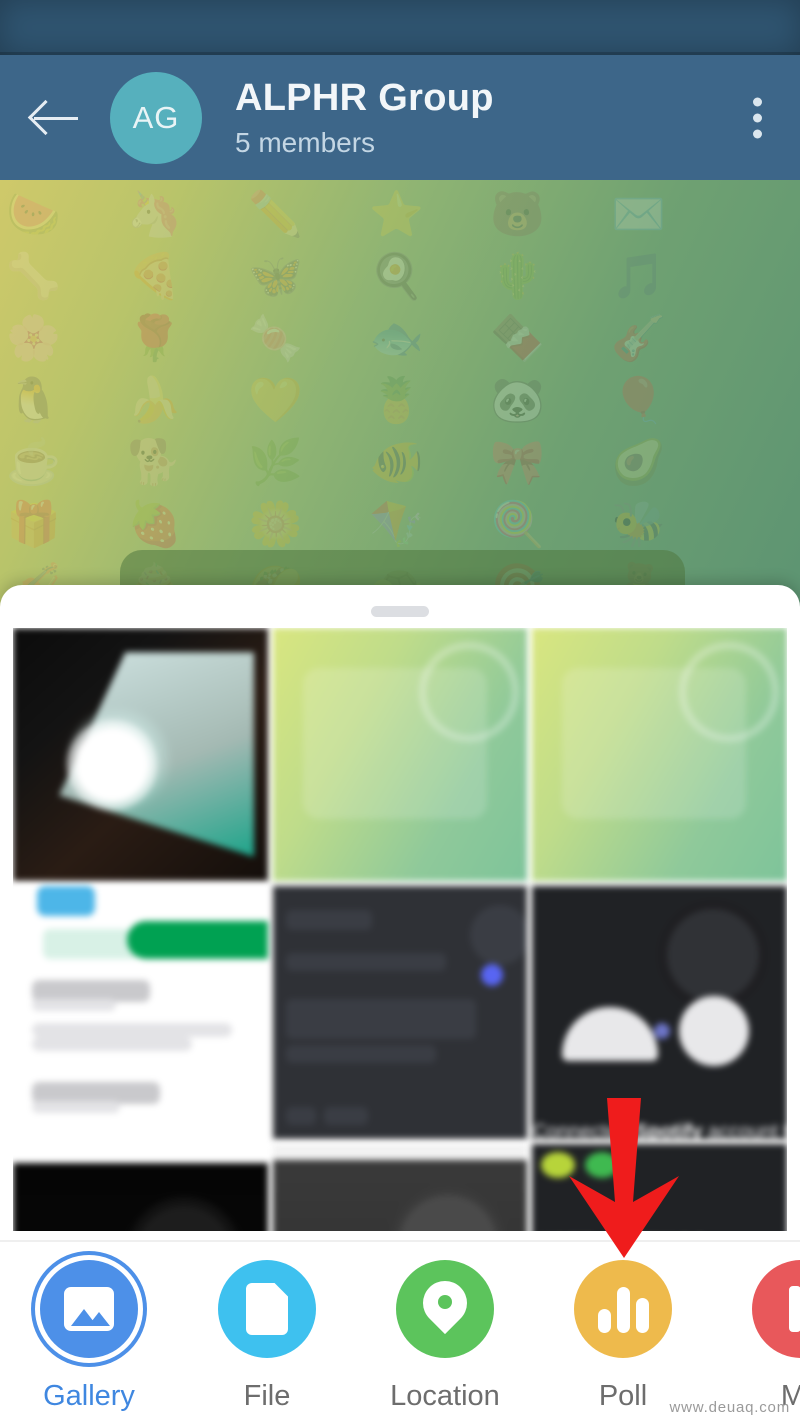 The image size is (800, 1422). I want to click on page-title: ALPHR Group, so click(364, 97).